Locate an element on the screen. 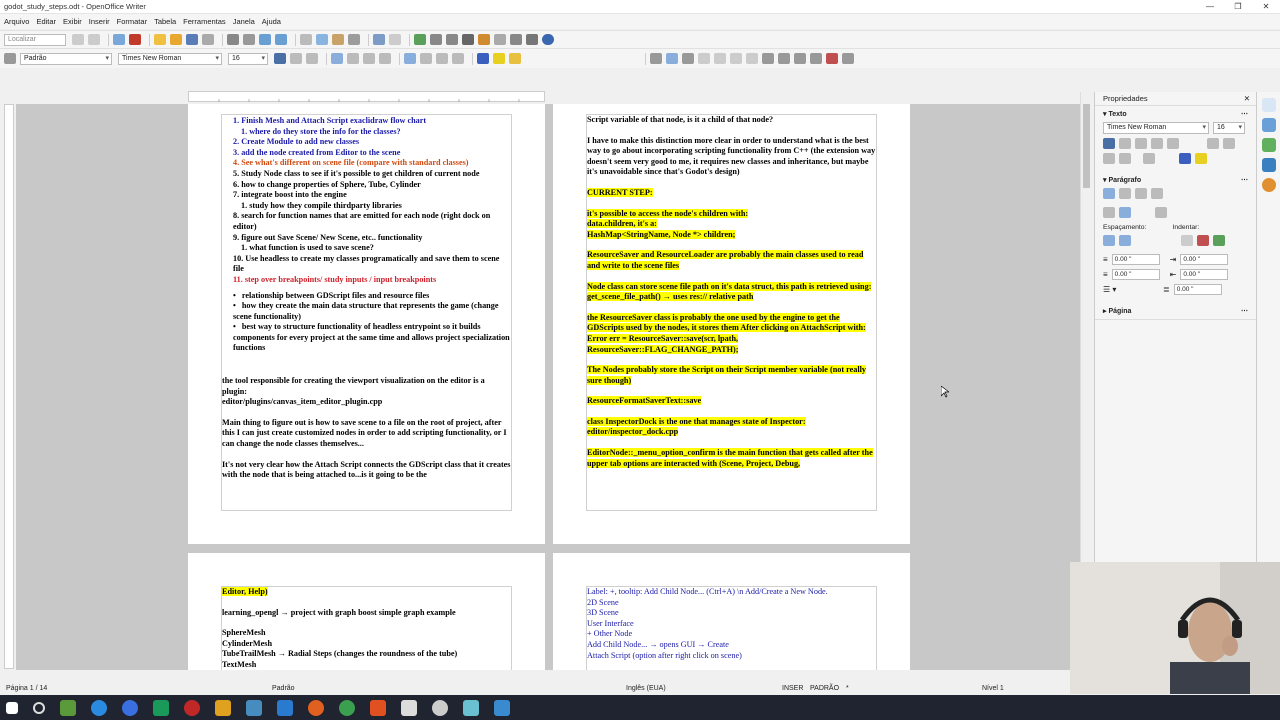 This screenshot has height=720, width=1280. subscript-icon is located at coordinates (1125, 158).